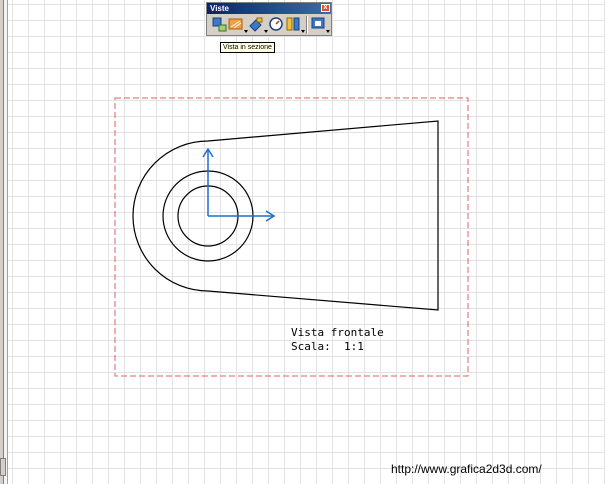  I want to click on vista-ausiliaria-icon, so click(258, 25).